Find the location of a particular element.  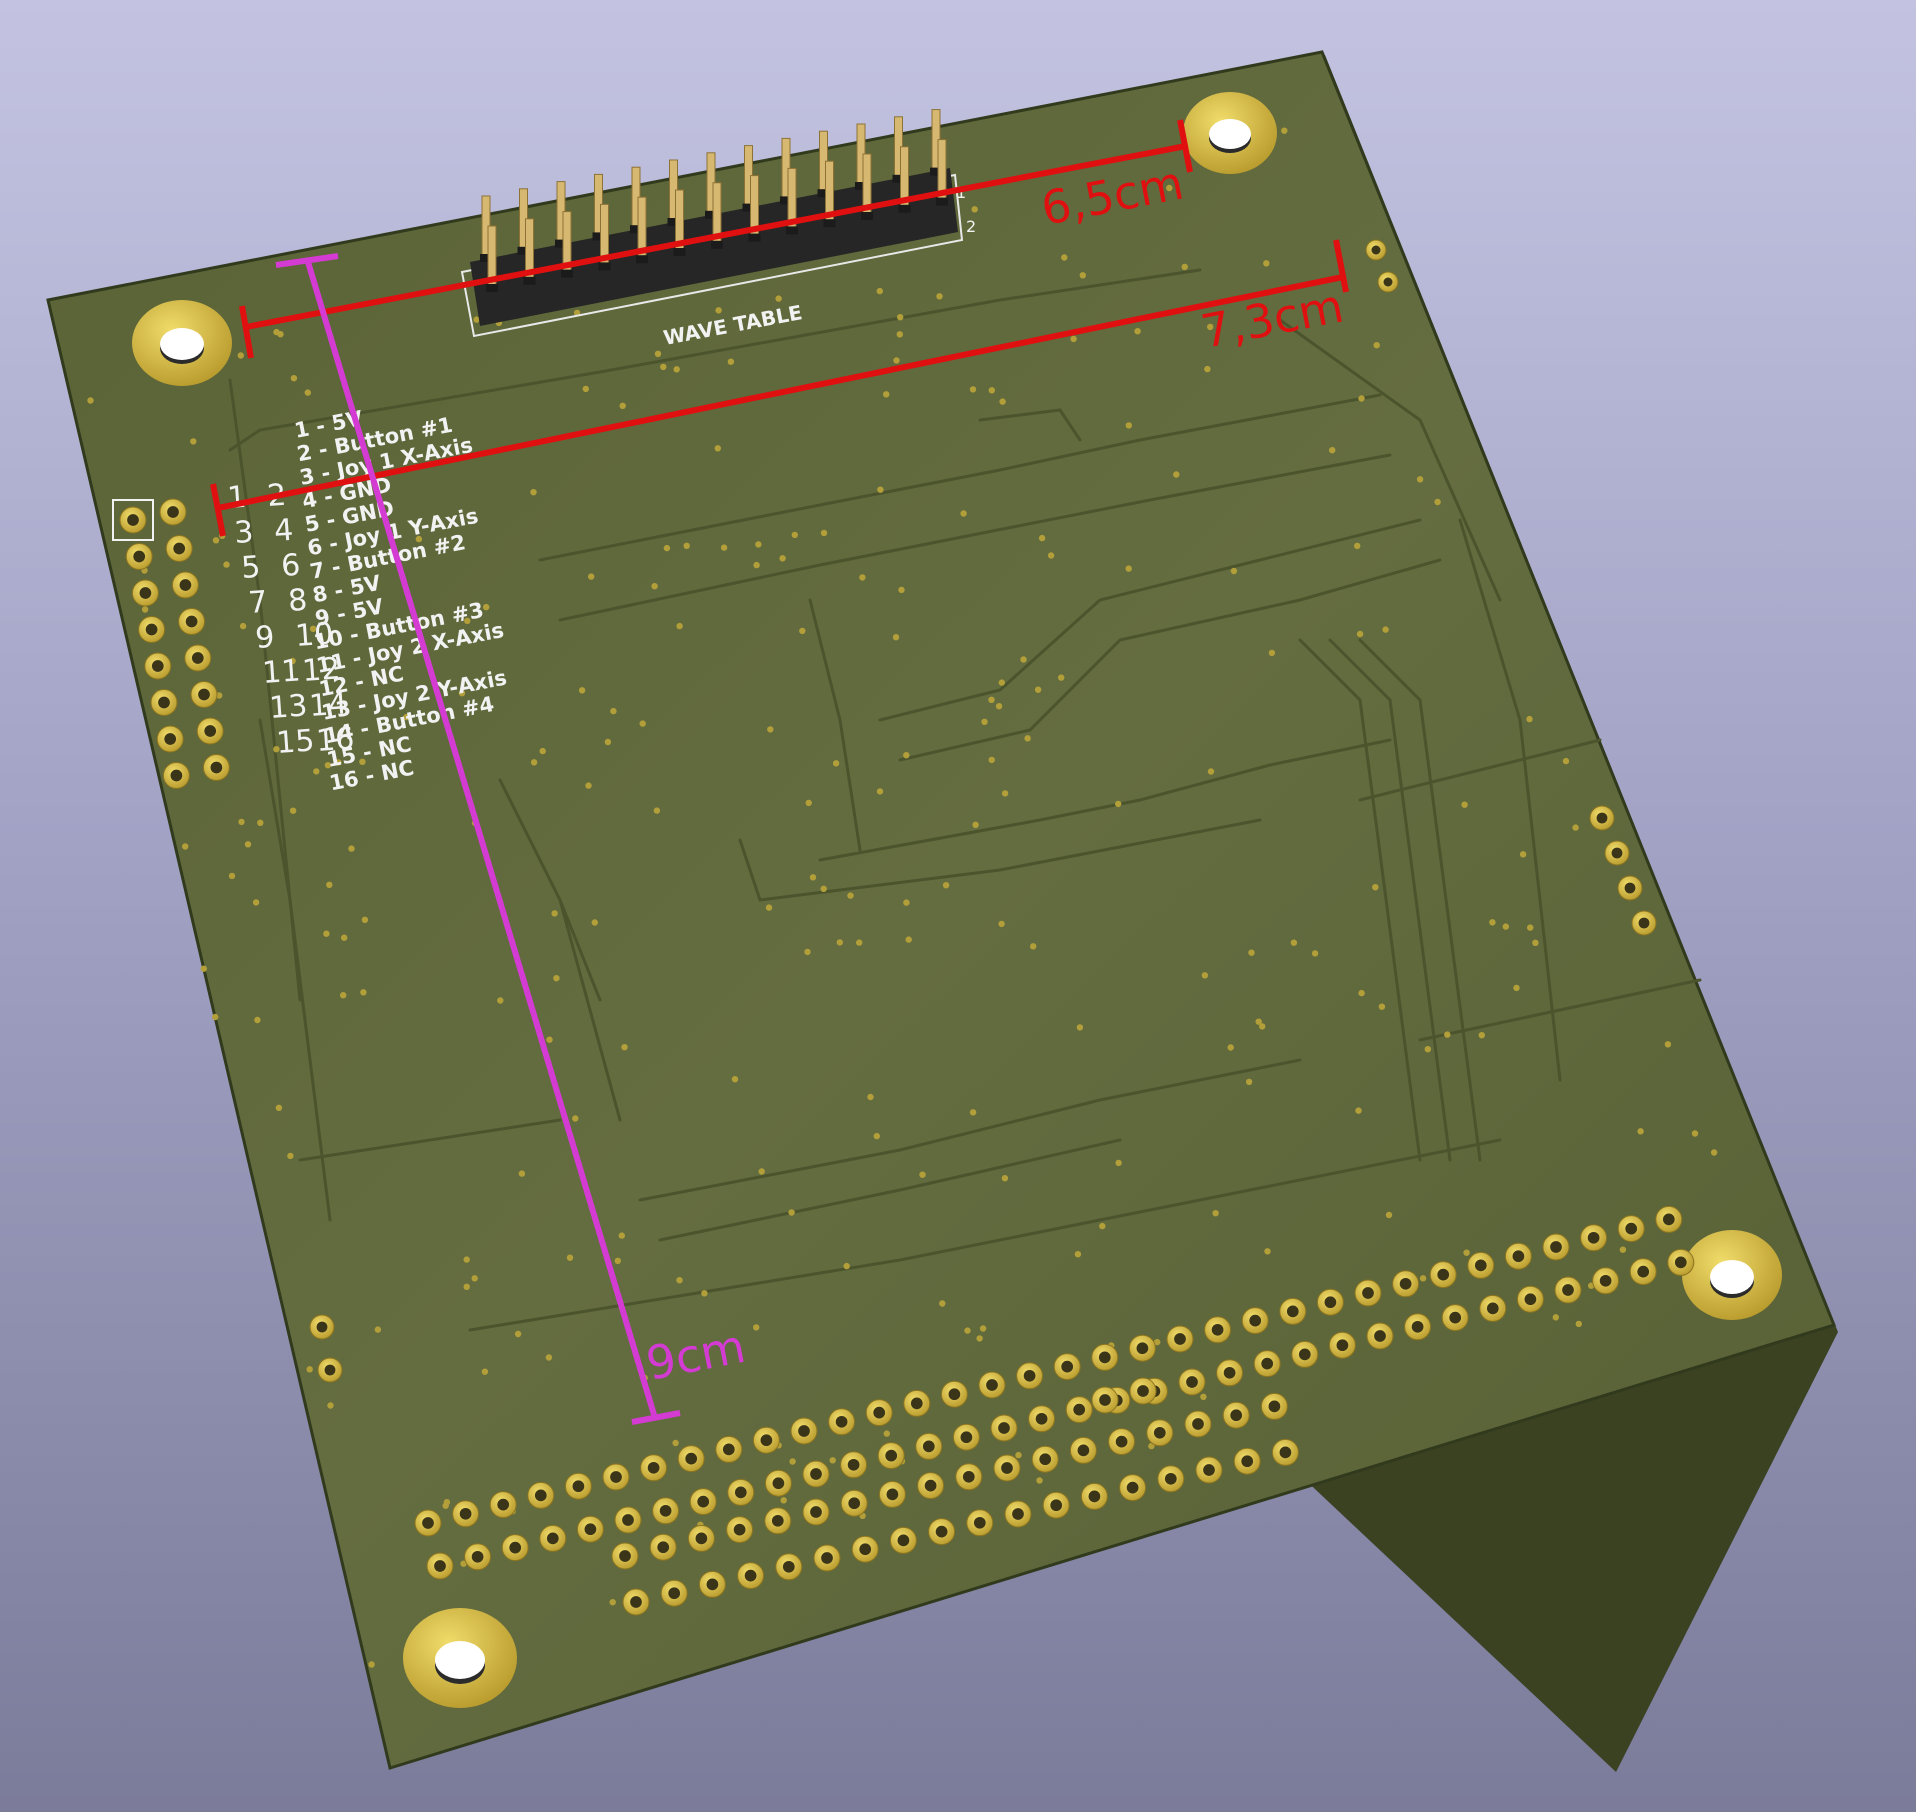

pin-grid-number: 8 is located at coordinates (297, 601).